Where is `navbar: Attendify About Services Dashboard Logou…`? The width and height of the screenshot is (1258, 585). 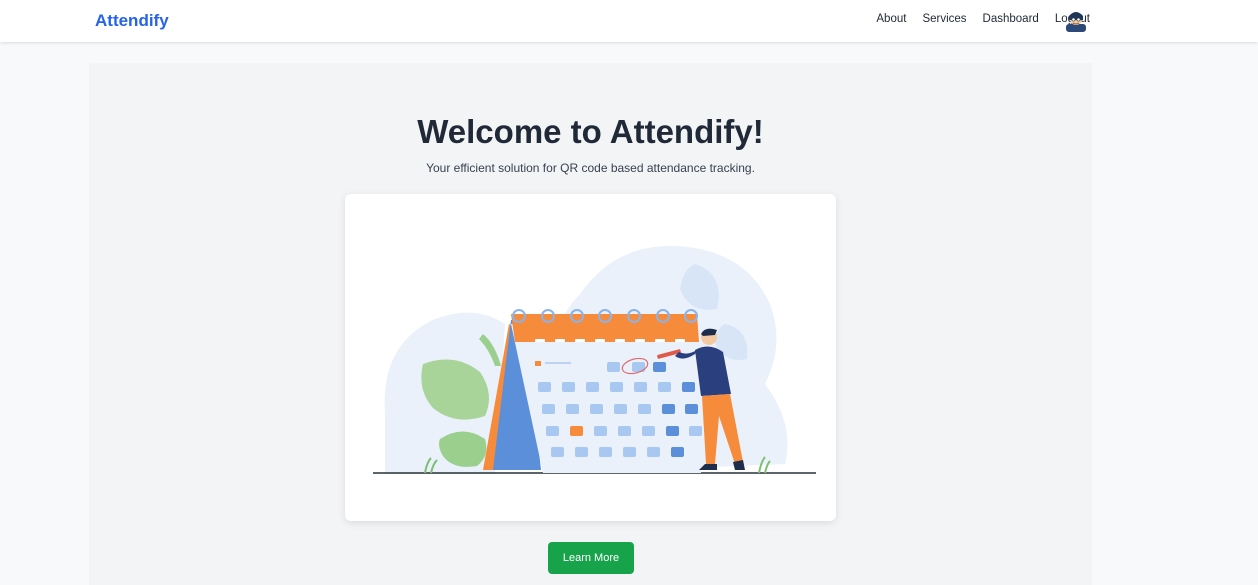 navbar: Attendify About Services Dashboard Logou… is located at coordinates (629, 21).